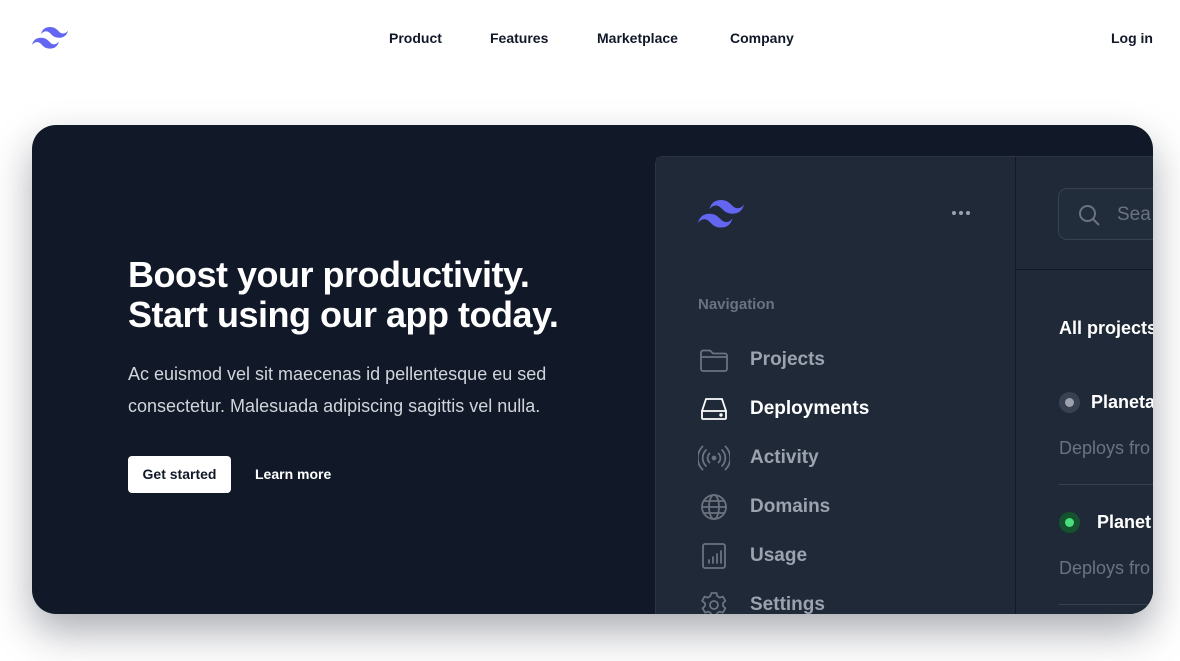  Describe the element at coordinates (838, 601) in the screenshot. I see `sidebar-item-settings: Settings` at that location.